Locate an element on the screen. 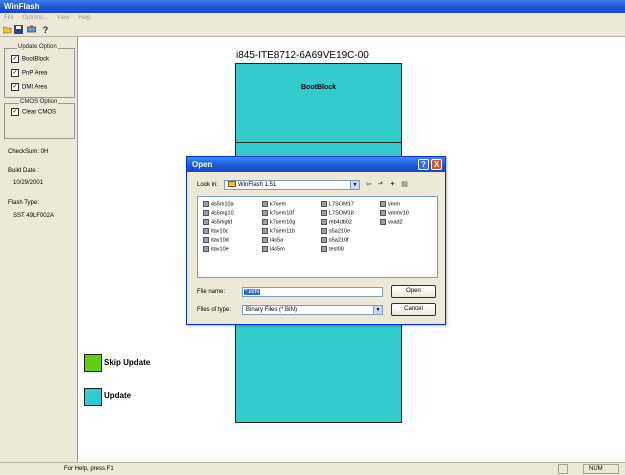 Image resolution: width=625 pixels, height=475 pixels. new-folder-icon: ✦ is located at coordinates (392, 185).